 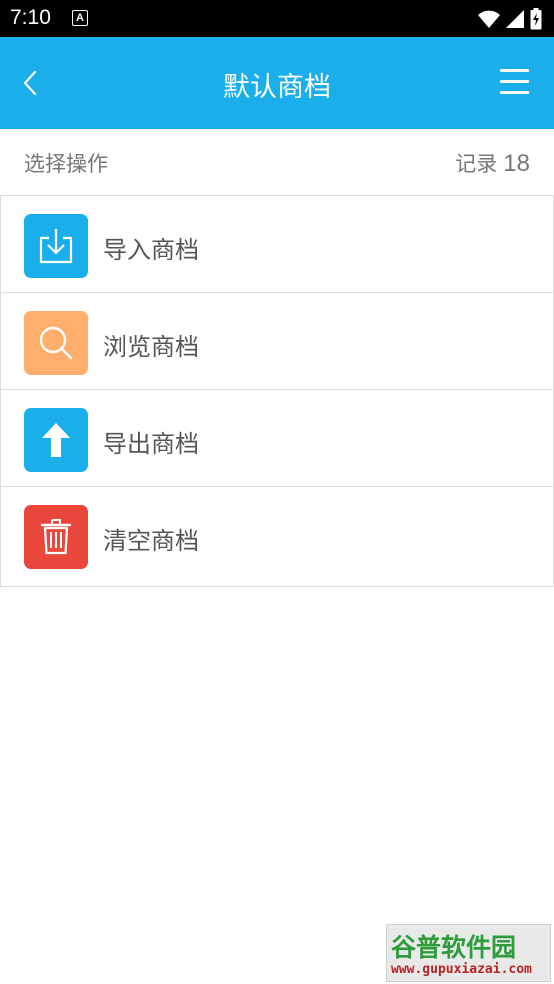 I want to click on record-count-value: 18, so click(x=516, y=163).